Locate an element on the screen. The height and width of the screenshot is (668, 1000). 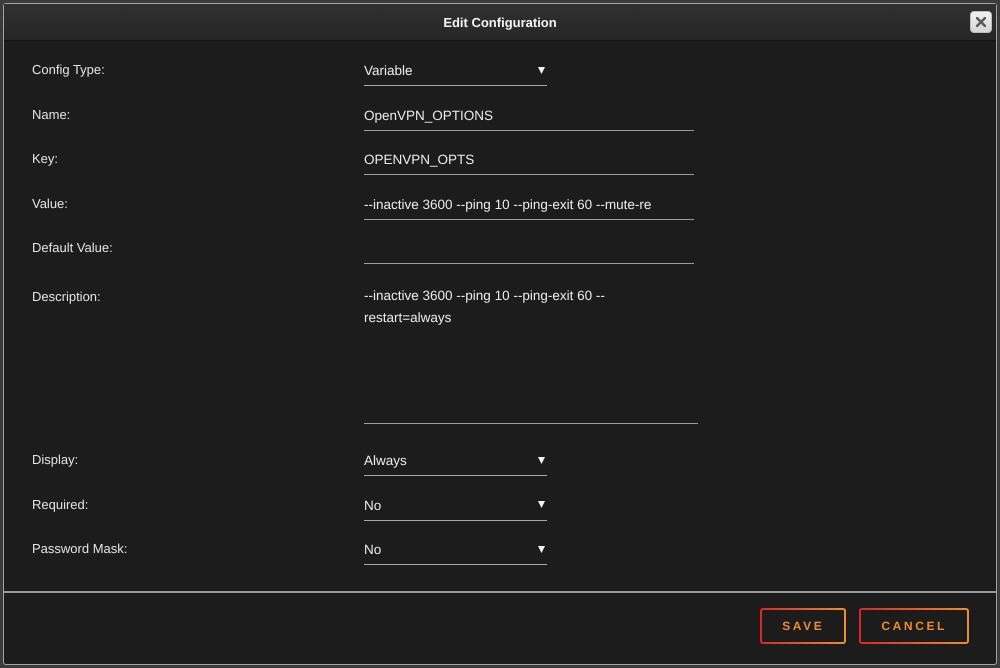
close-icon is located at coordinates (981, 22).